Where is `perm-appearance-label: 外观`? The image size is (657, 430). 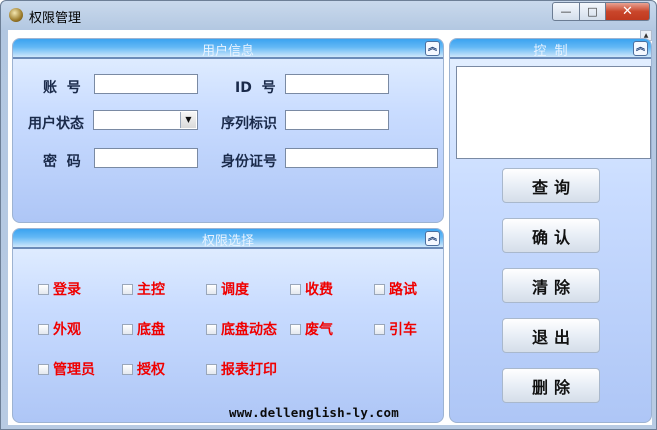
perm-appearance-label: 外观 is located at coordinates (67, 330).